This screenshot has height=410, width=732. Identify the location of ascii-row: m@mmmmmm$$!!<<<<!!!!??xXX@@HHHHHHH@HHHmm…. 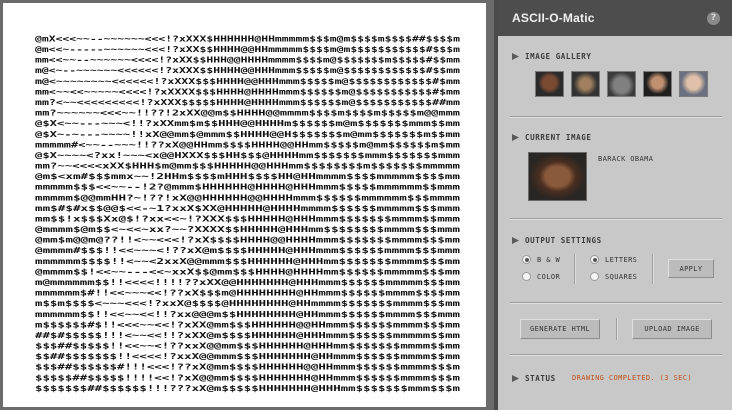
(247, 282).